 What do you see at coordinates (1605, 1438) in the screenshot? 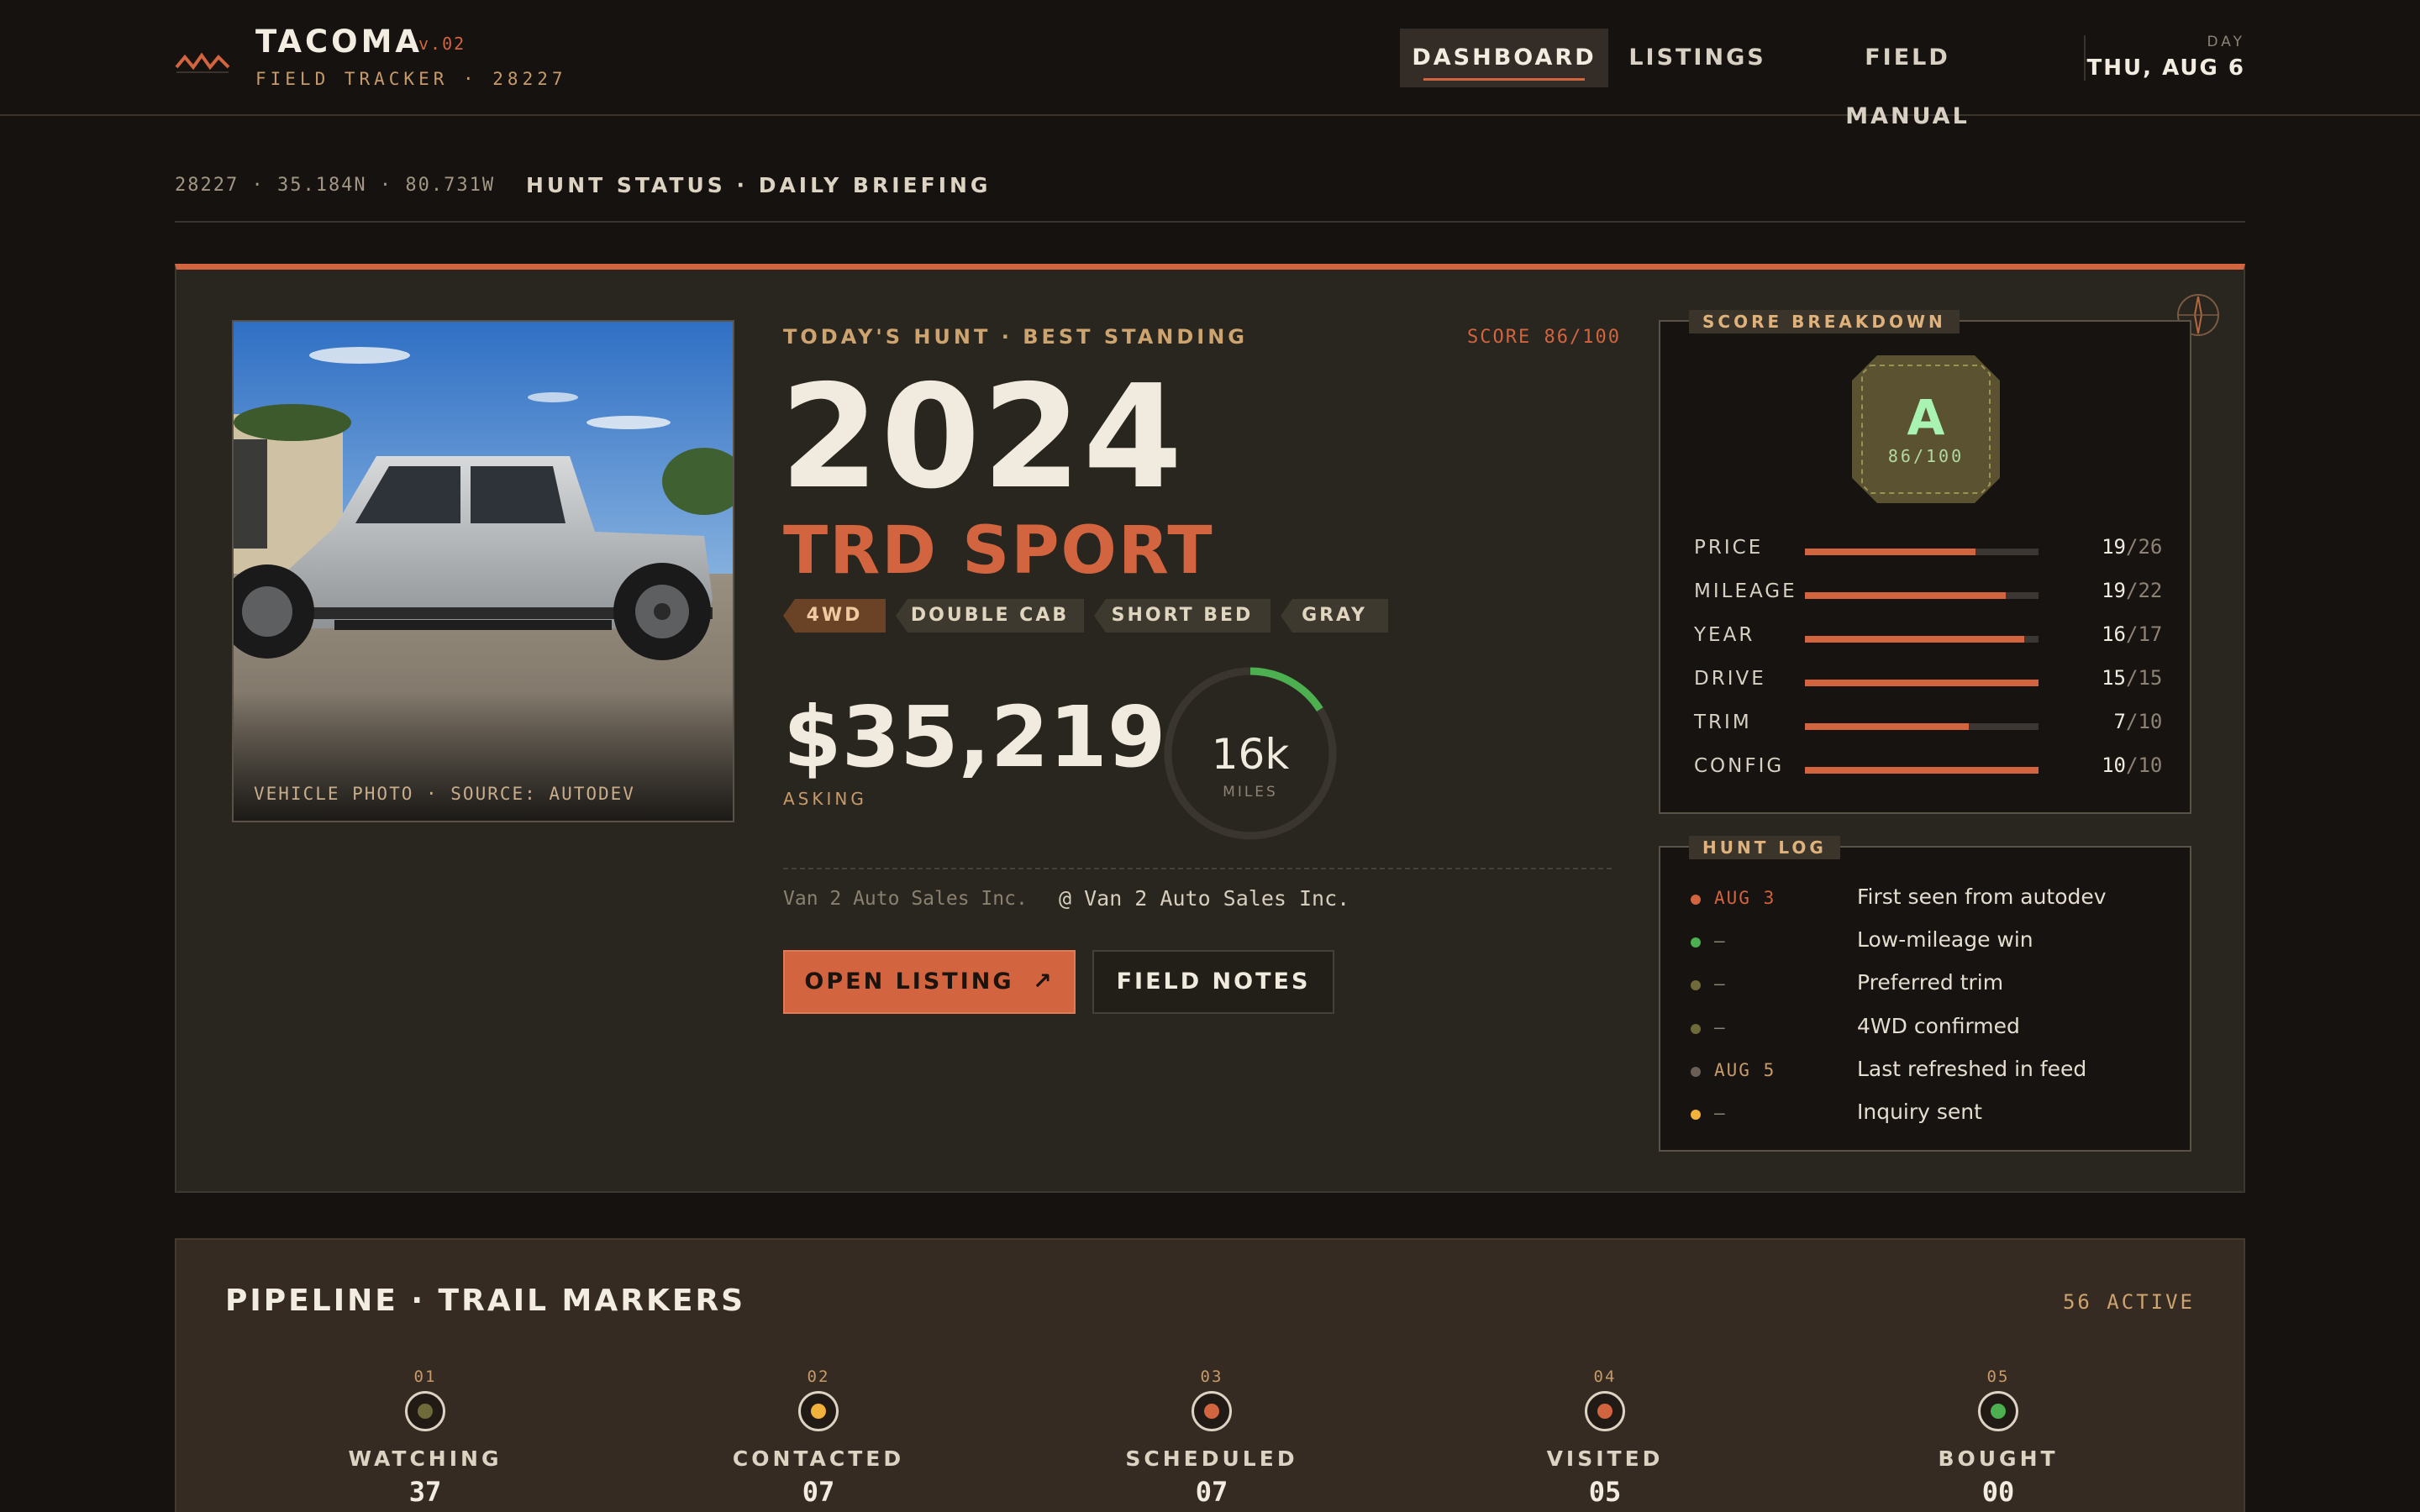
I see `pipeline-stage-visited: 04 VISITED 05` at bounding box center [1605, 1438].